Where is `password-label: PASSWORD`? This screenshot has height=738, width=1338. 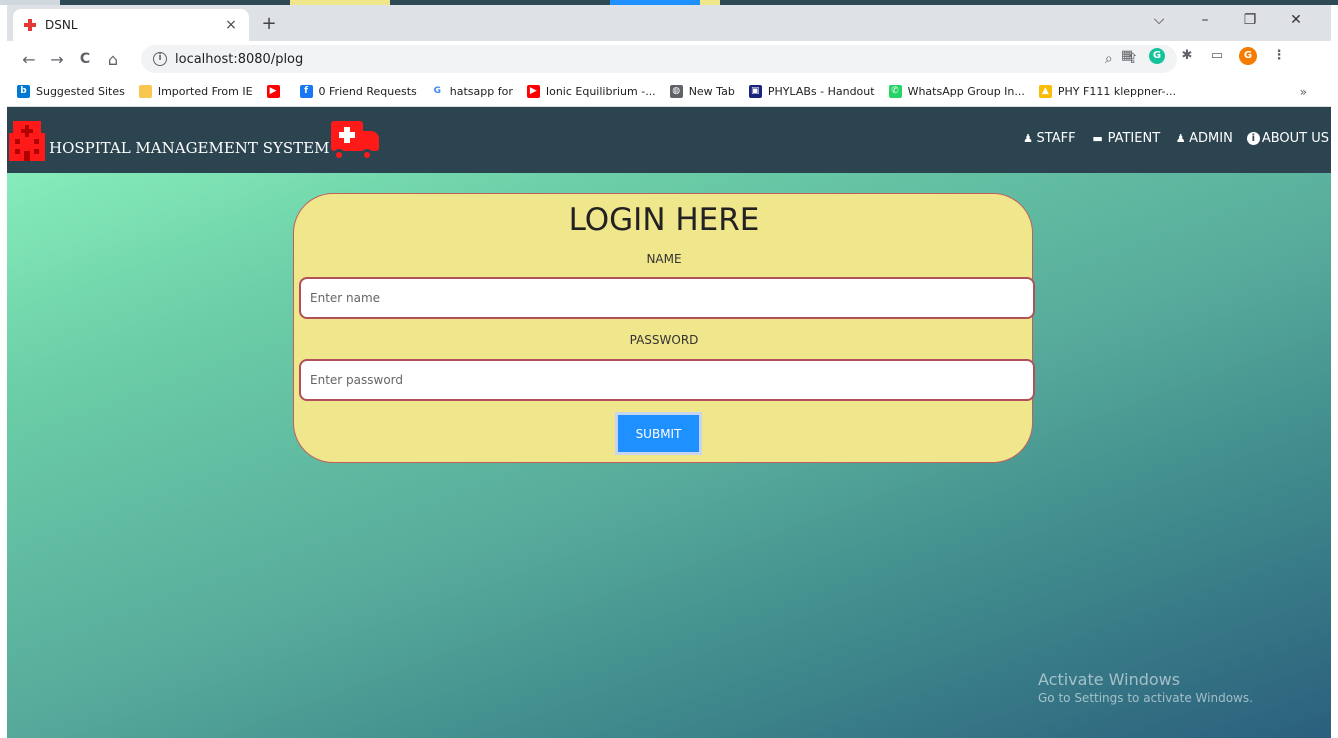 password-label: PASSWORD is located at coordinates (664, 340).